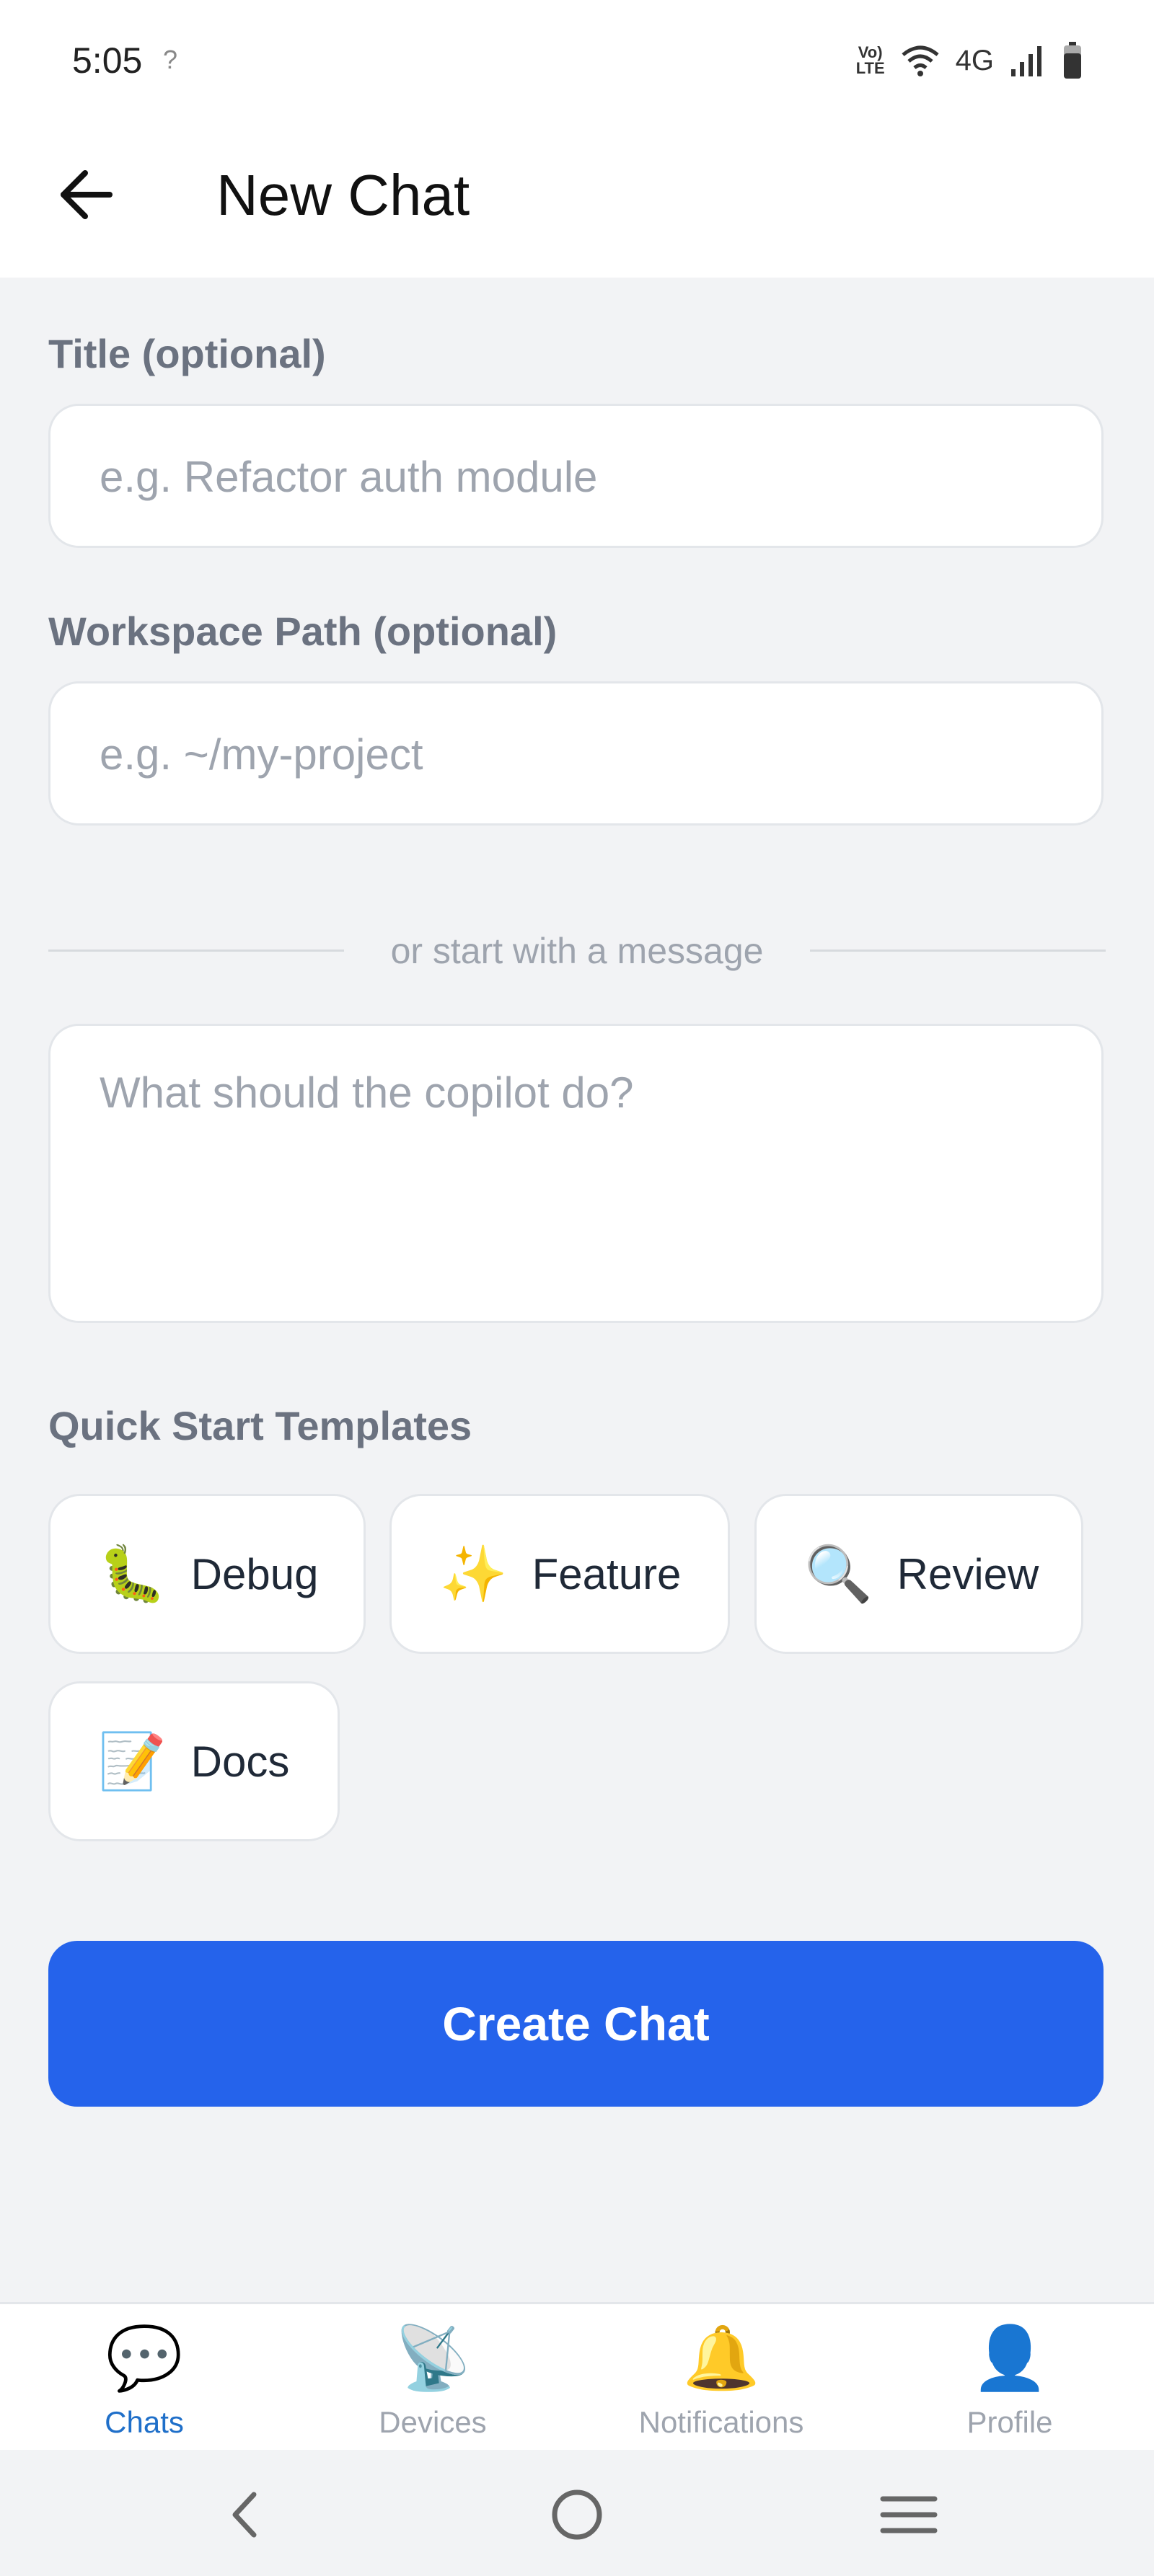 The width and height of the screenshot is (1154, 2576). What do you see at coordinates (579, 754) in the screenshot?
I see `workspace-input` at bounding box center [579, 754].